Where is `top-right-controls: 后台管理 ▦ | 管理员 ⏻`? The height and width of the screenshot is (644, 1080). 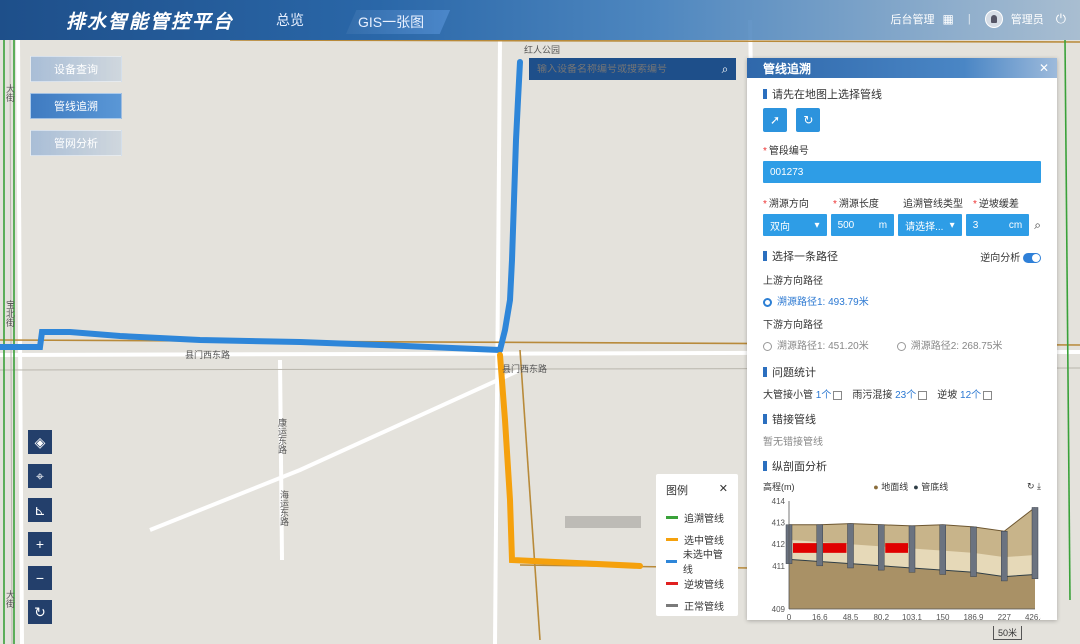 top-right-controls: 后台管理 ▦ | 管理员 ⏻ is located at coordinates (978, 19).